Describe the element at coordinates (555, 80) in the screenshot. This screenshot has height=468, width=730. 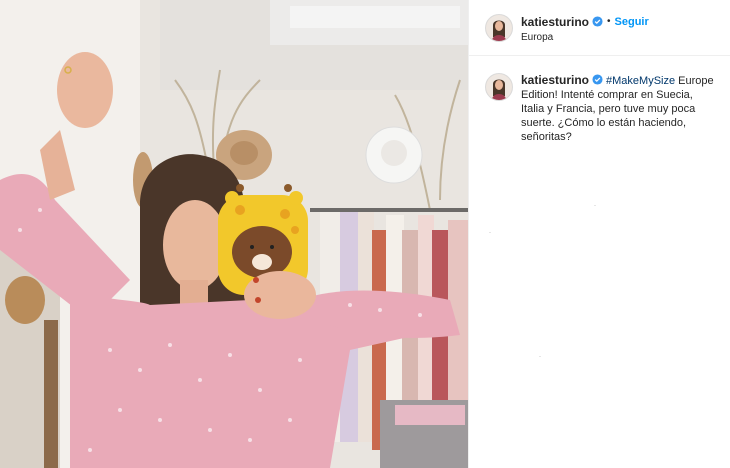
I see `caption-username-link: katiesturino` at that location.